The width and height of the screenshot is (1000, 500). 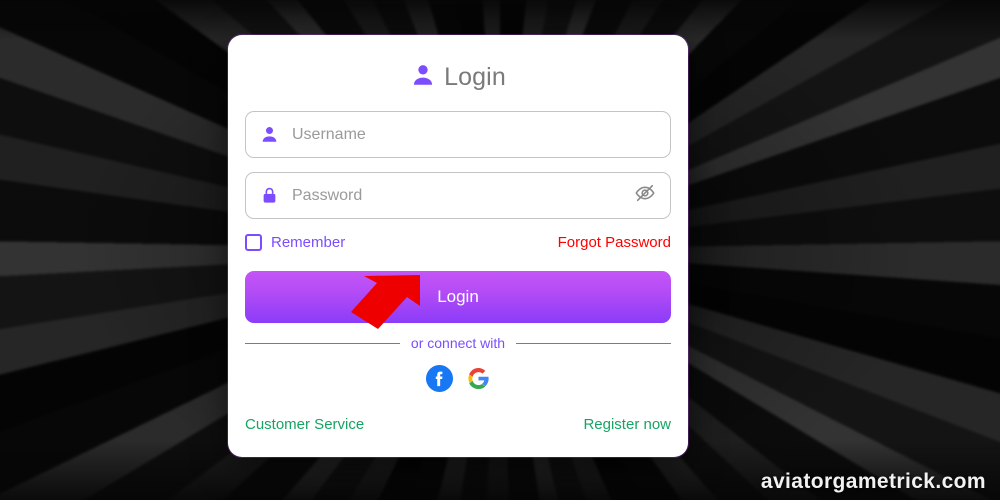 I want to click on register-now-link: Register now, so click(x=627, y=424).